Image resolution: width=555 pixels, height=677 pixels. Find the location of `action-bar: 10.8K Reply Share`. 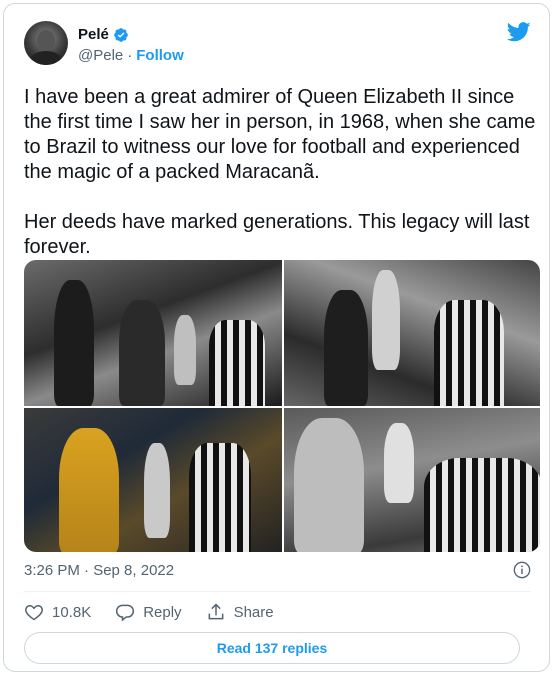

action-bar: 10.8K Reply Share is located at coordinates (161, 612).